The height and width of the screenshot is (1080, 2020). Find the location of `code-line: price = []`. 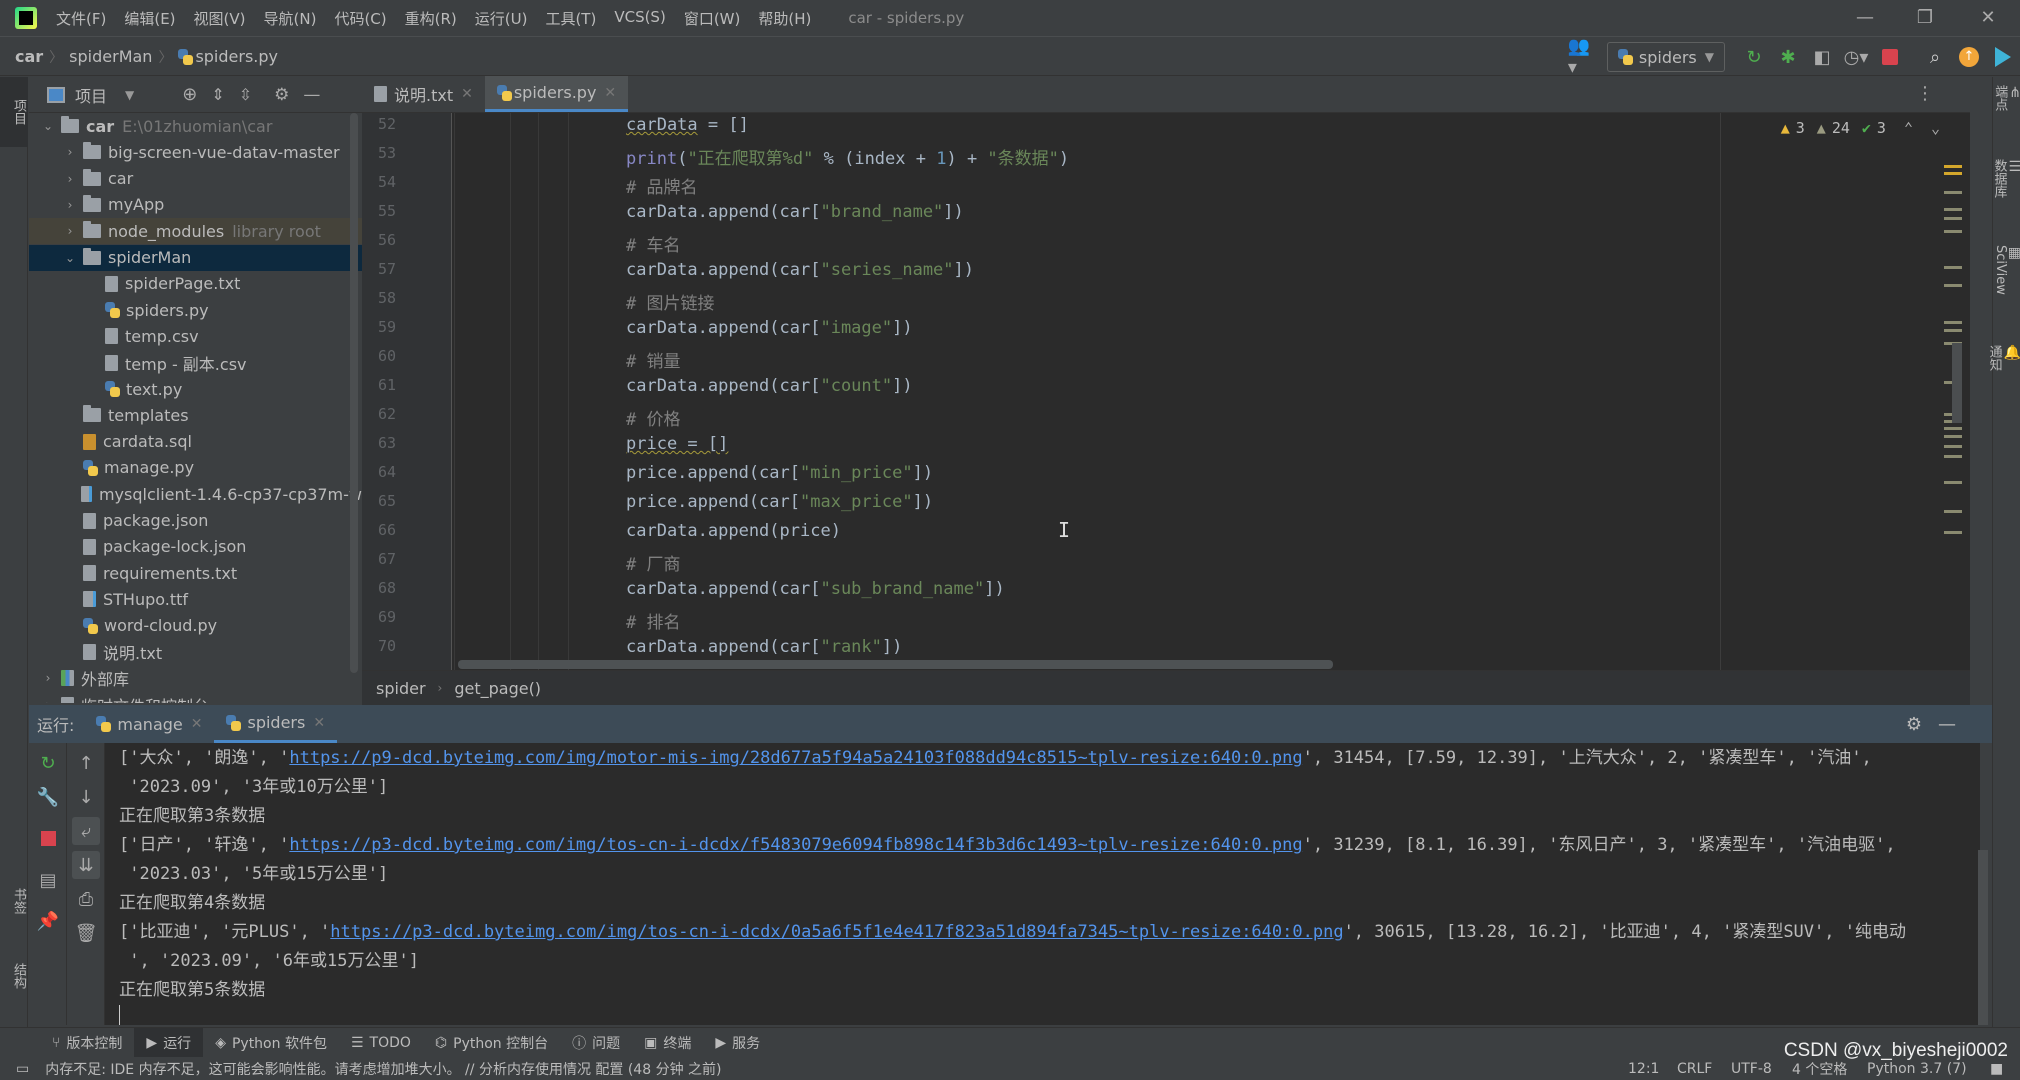

code-line: price = [] is located at coordinates (677, 444).